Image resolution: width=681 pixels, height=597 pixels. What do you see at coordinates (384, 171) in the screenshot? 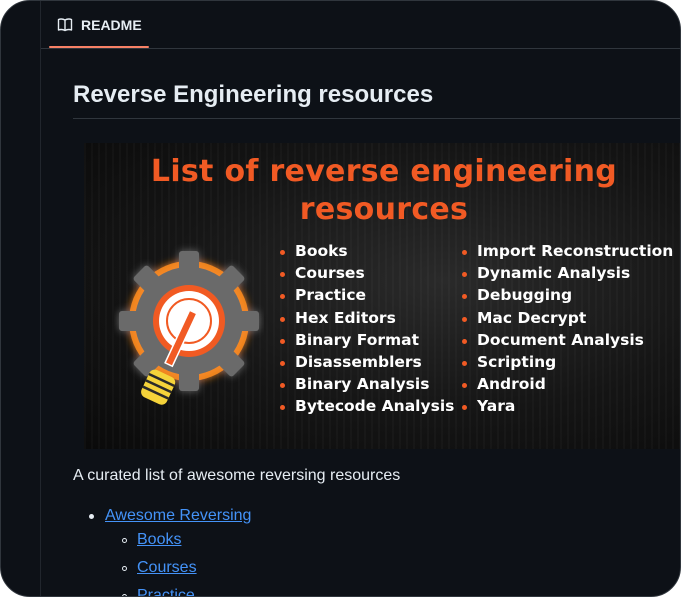
I see `banner-title-line-1: List of reverse engineering` at bounding box center [384, 171].